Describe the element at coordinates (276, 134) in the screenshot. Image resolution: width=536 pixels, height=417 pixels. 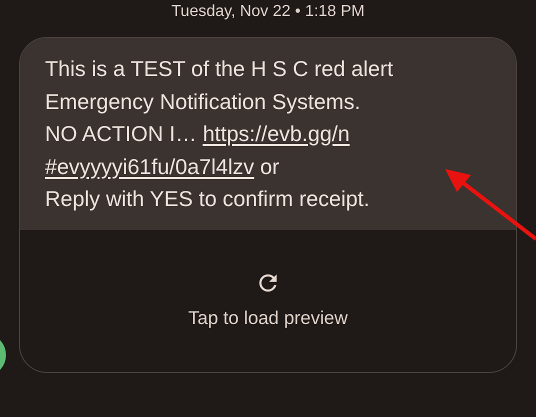
I see `message-link: https://evb.gg/n` at that location.